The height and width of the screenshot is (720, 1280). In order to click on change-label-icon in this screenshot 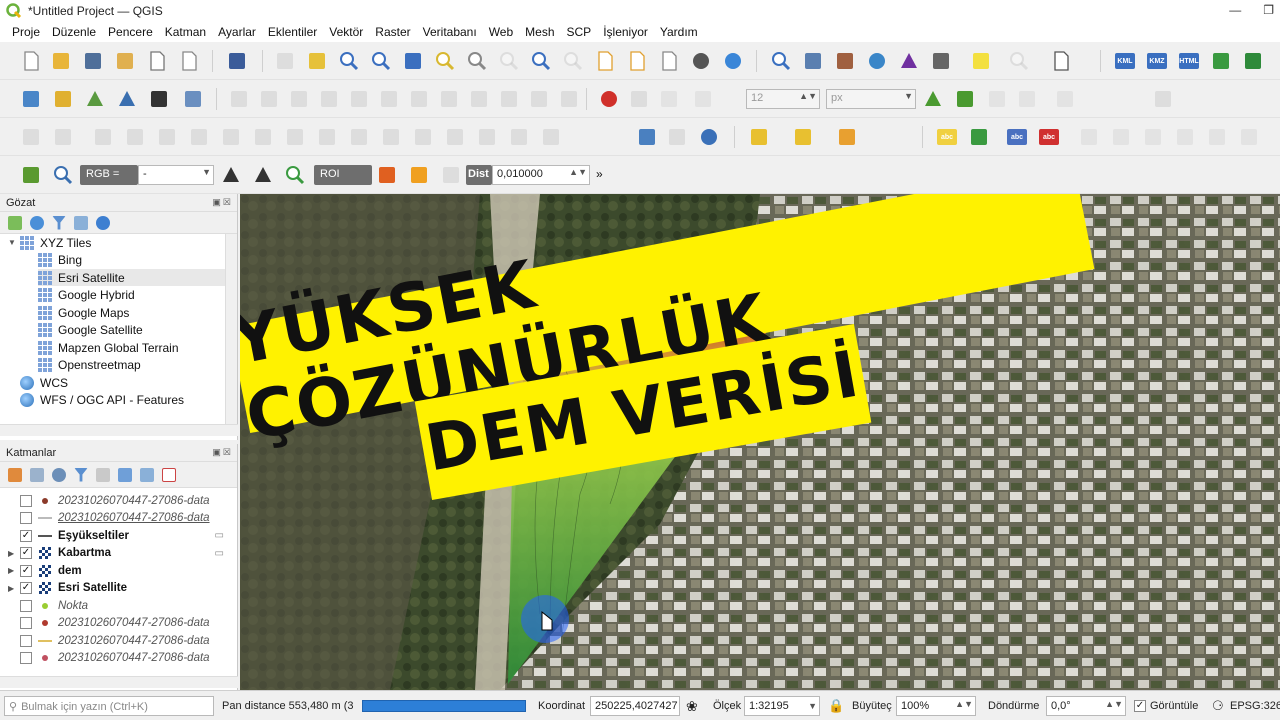, I will do `click(1153, 137)`.